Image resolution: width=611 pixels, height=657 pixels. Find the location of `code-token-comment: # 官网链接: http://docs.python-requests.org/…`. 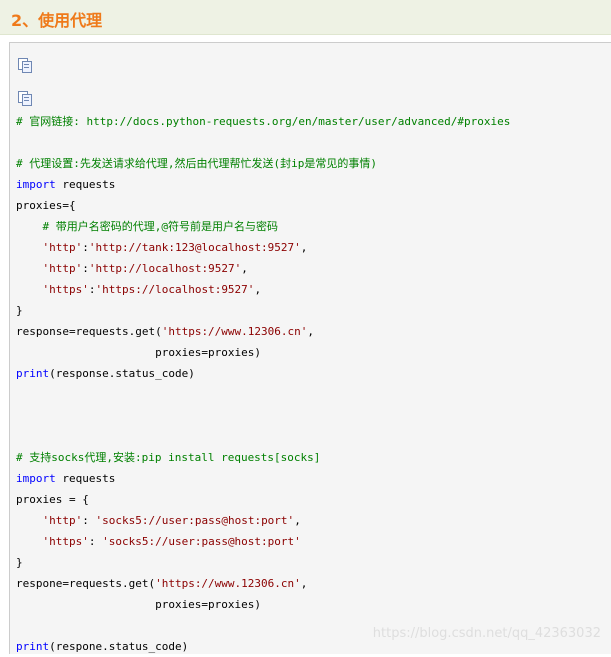

code-token-comment: # 官网链接: http://docs.python-requests.org/… is located at coordinates (263, 121).